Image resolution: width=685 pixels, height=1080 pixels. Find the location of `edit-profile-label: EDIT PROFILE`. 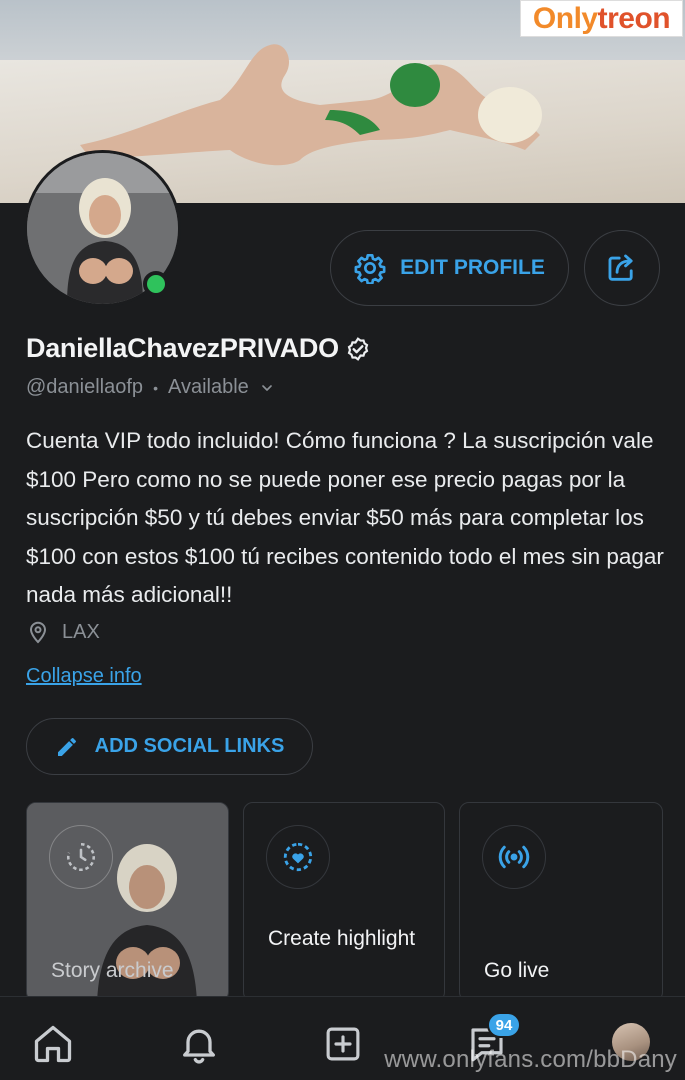

edit-profile-label: EDIT PROFILE is located at coordinates (472, 267).